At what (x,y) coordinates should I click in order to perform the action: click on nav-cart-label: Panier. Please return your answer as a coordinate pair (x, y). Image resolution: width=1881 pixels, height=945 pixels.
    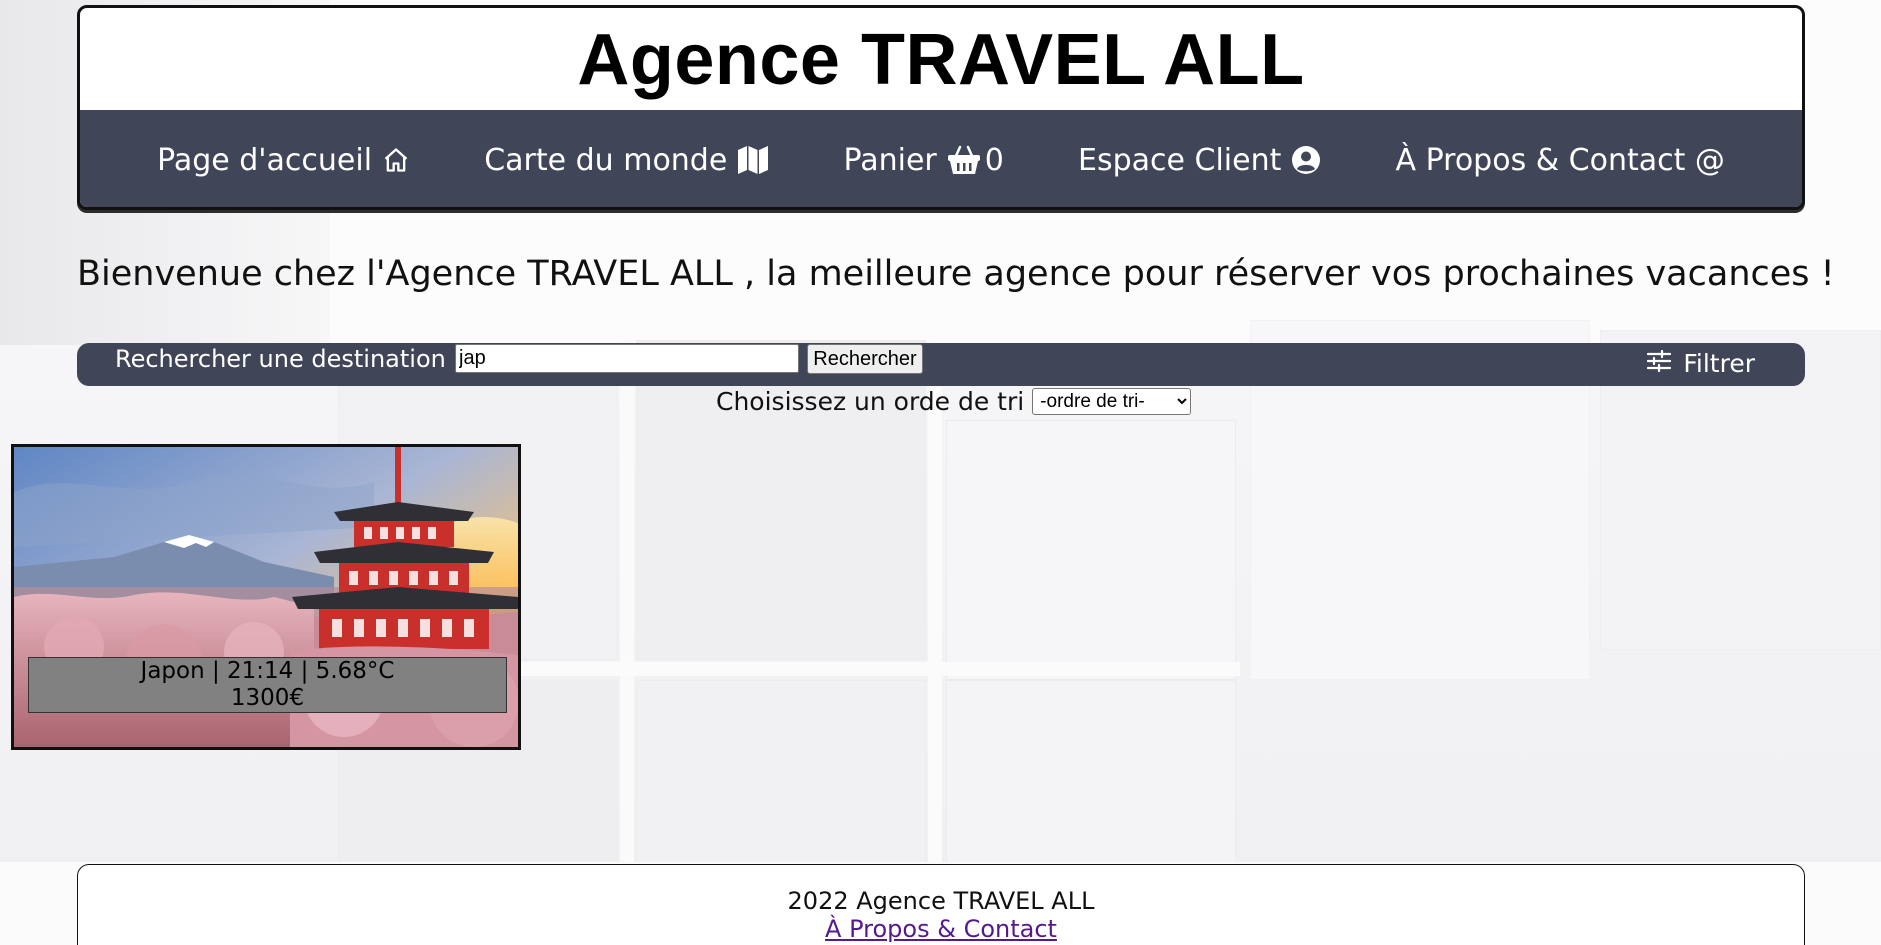
    Looking at the image, I should click on (890, 160).